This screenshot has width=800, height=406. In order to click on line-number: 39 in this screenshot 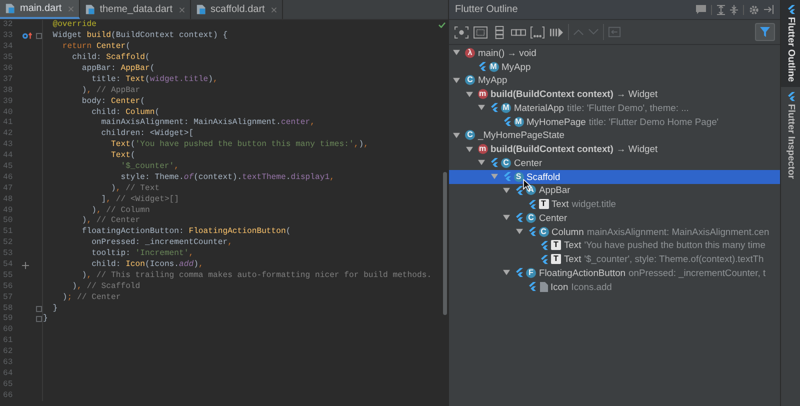, I will do `click(8, 102)`.